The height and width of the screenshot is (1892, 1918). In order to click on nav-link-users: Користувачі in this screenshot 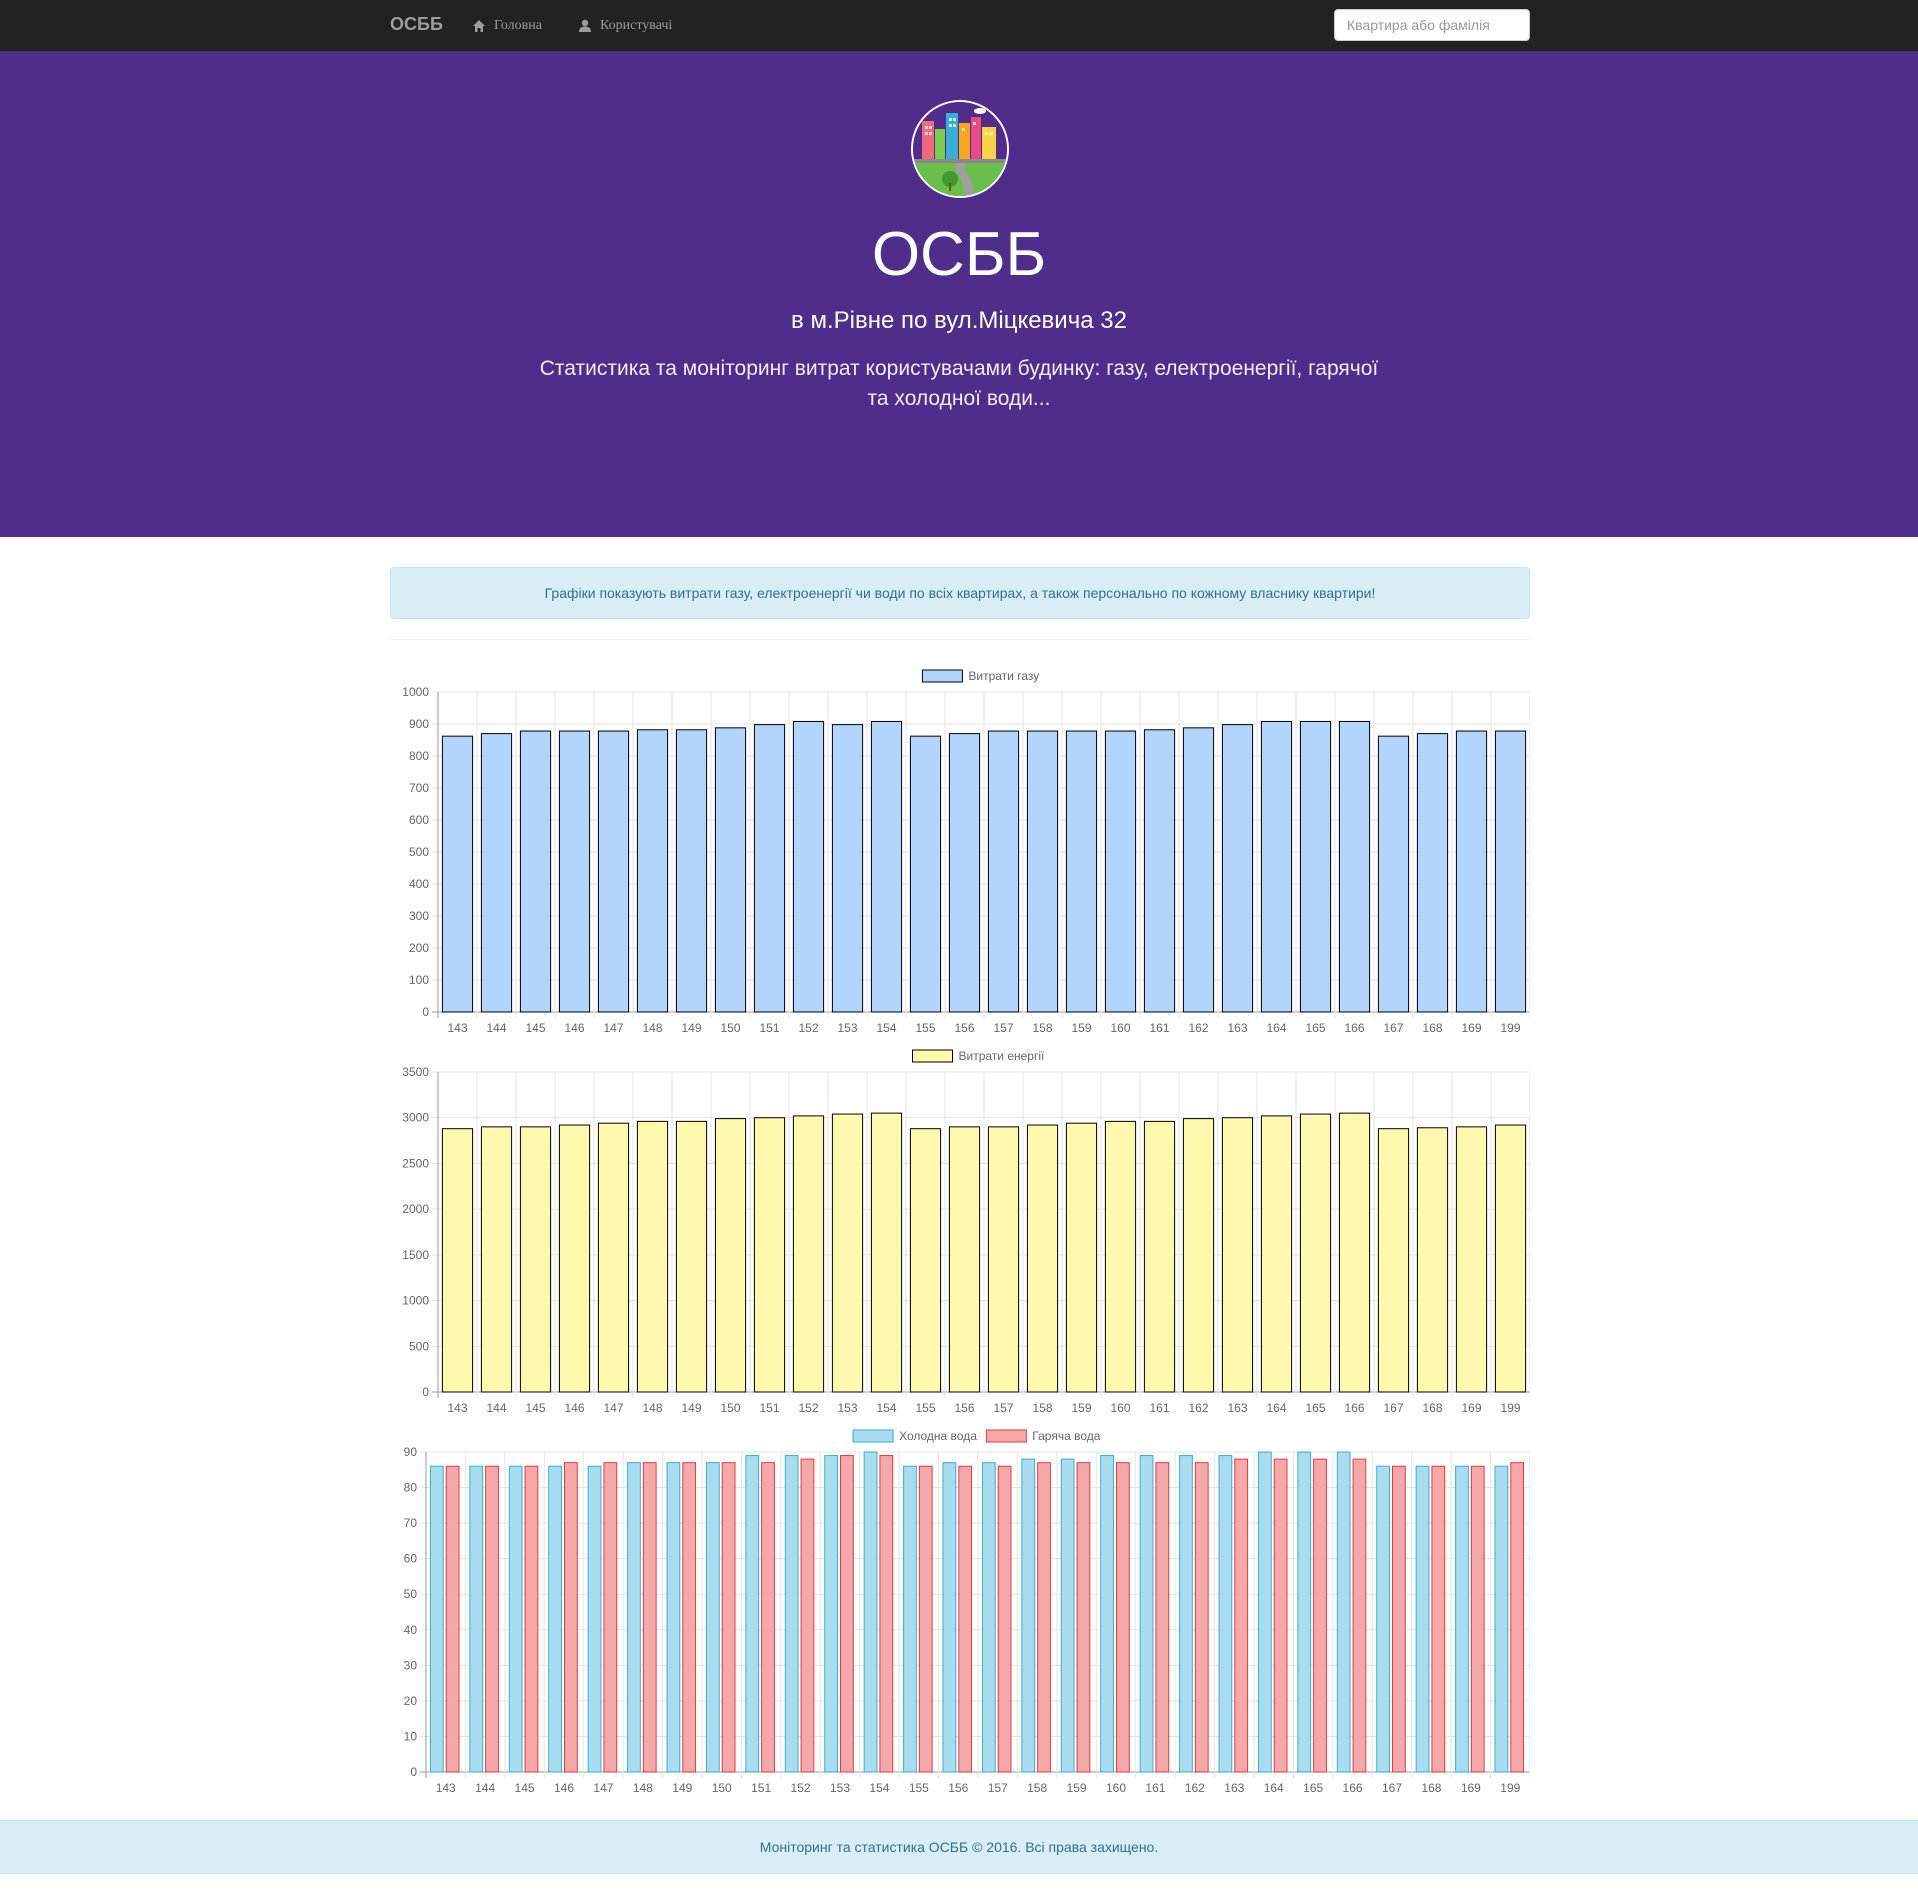, I will do `click(625, 26)`.